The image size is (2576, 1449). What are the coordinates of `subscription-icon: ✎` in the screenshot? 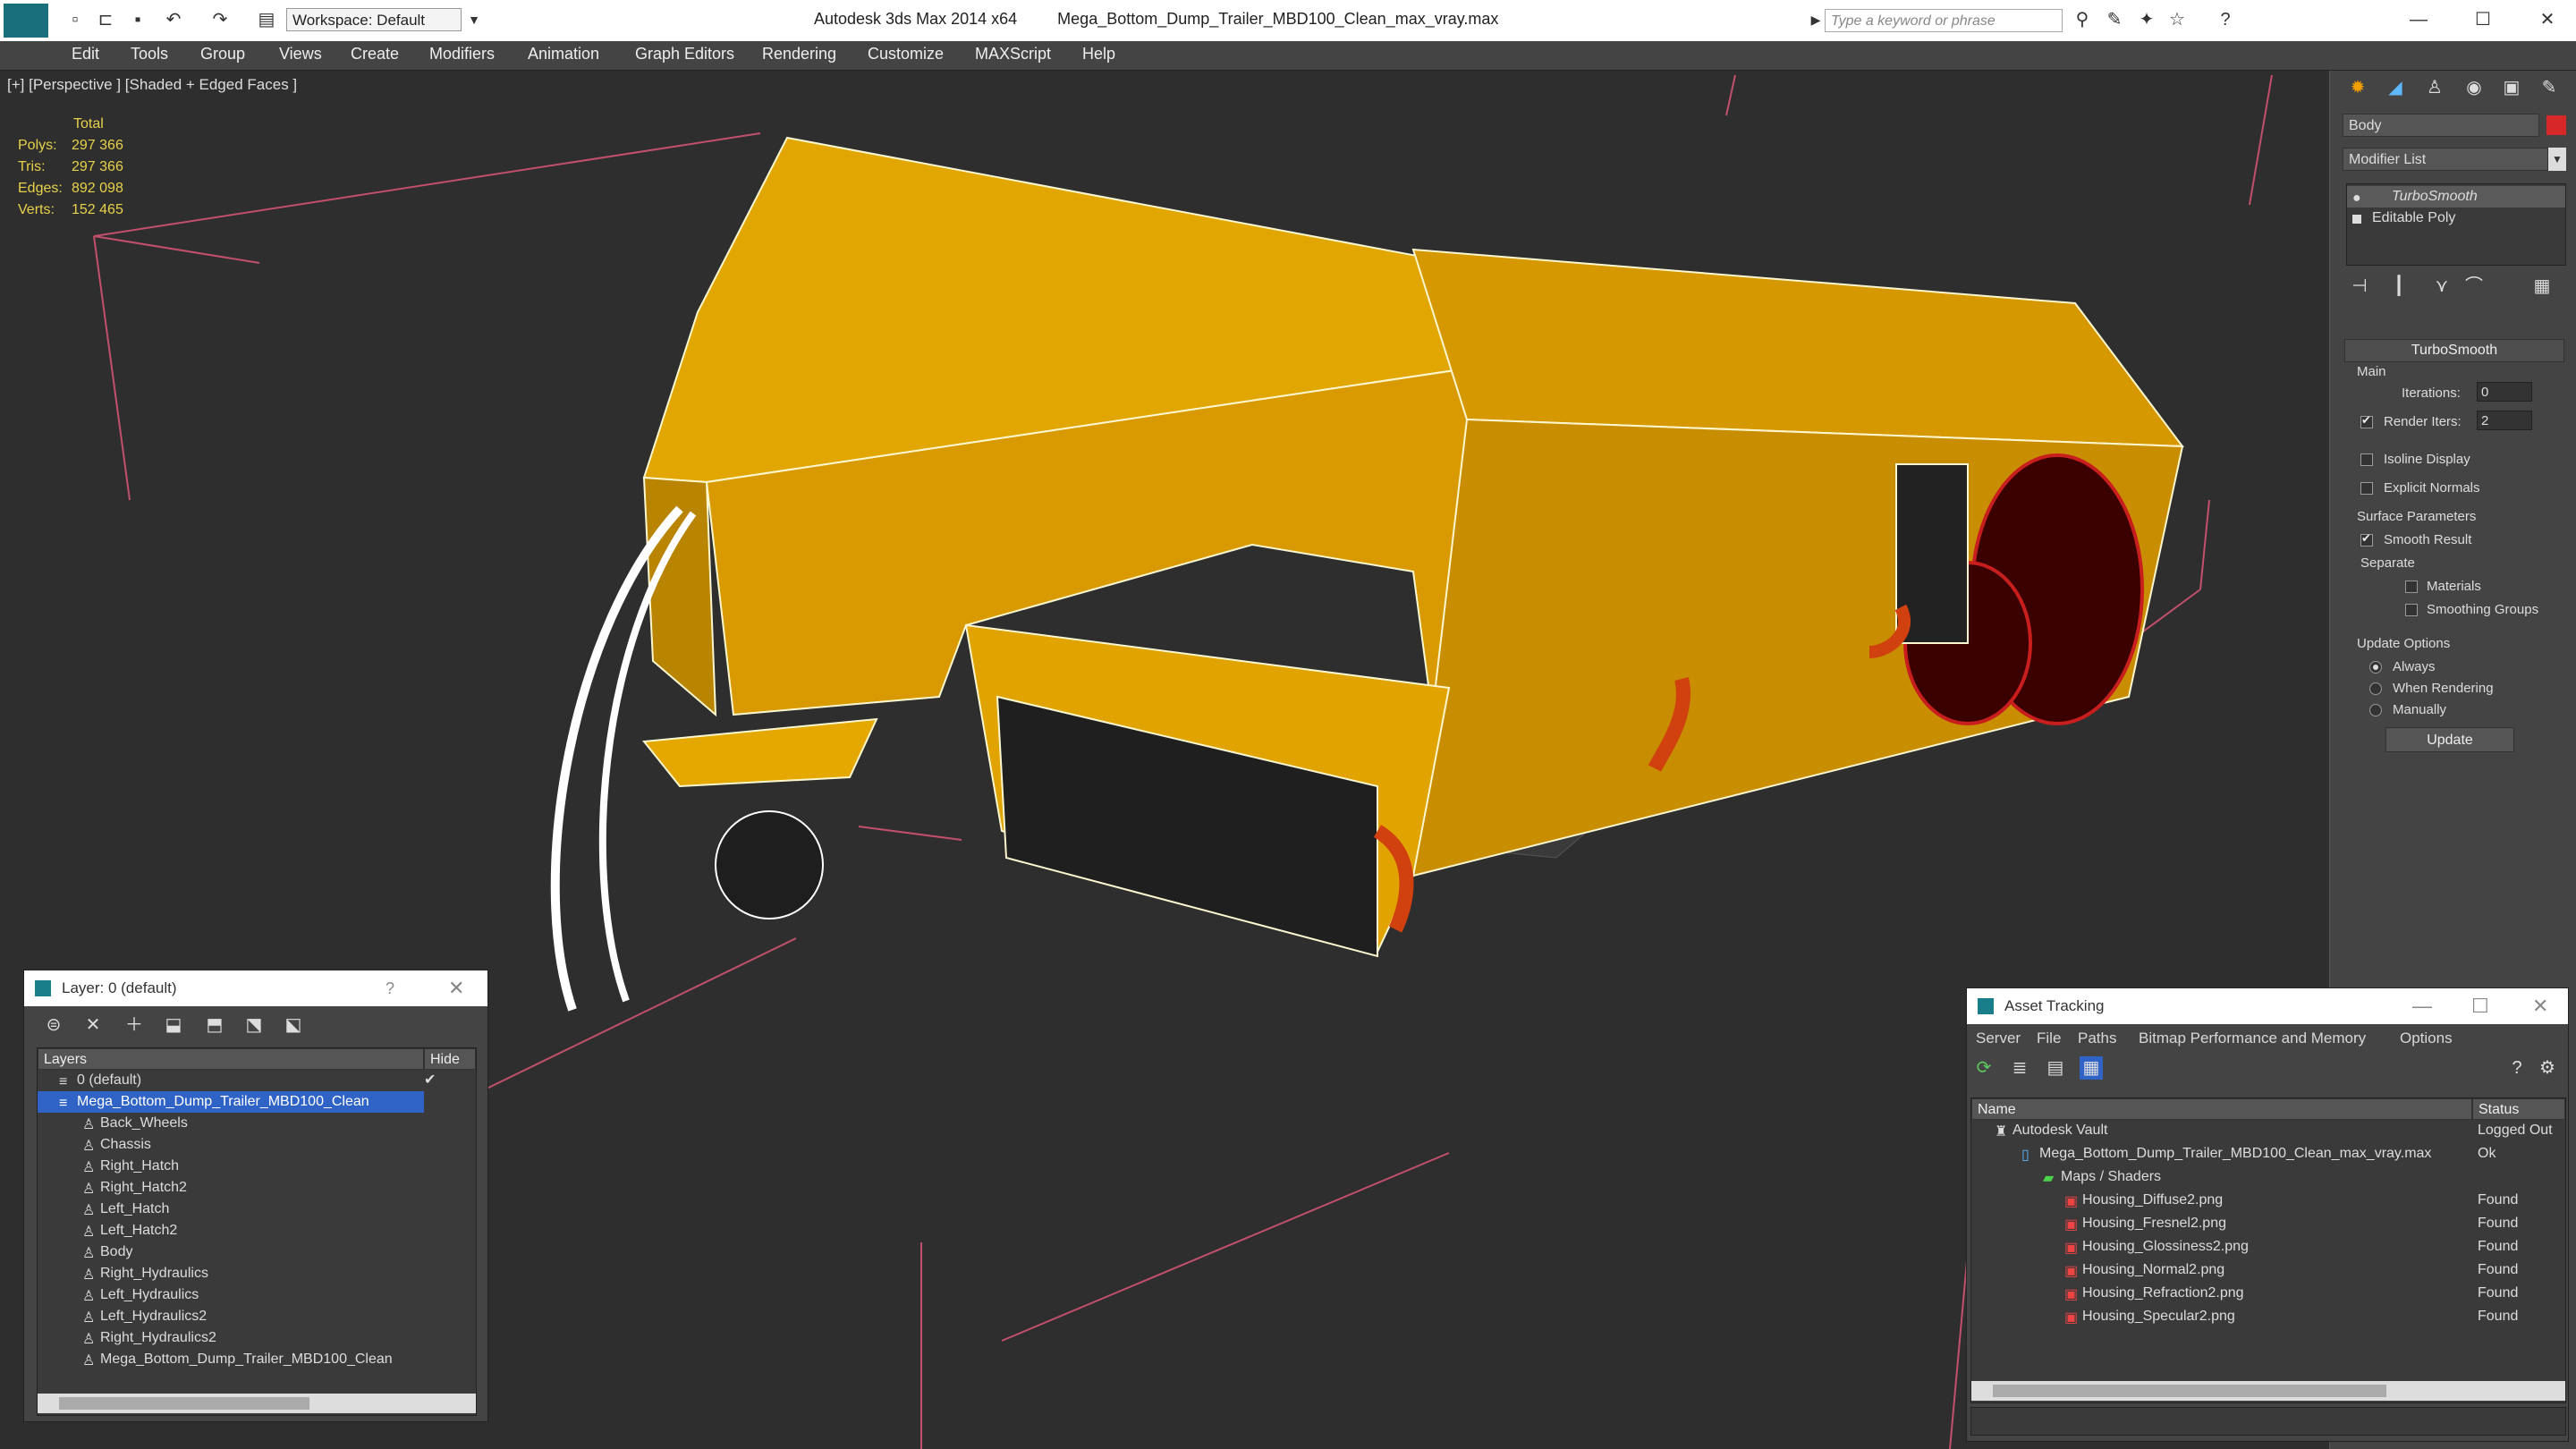 It's located at (2114, 19).